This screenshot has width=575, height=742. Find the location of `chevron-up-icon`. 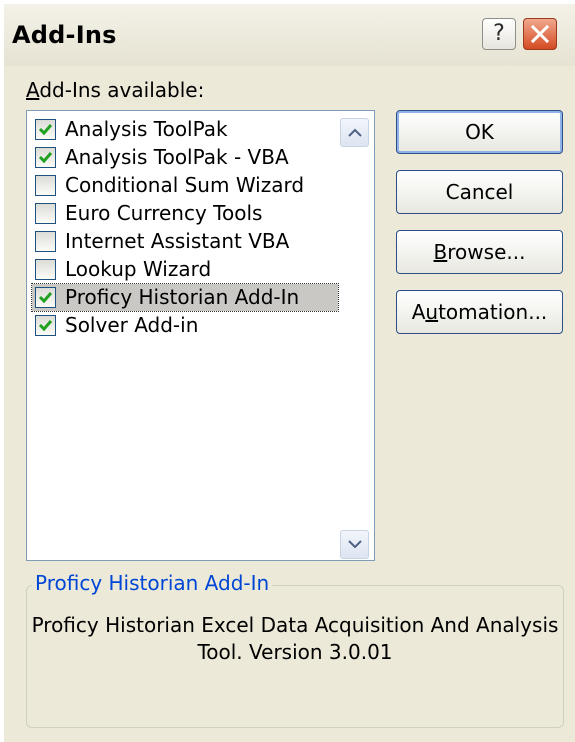

chevron-up-icon is located at coordinates (355, 132).